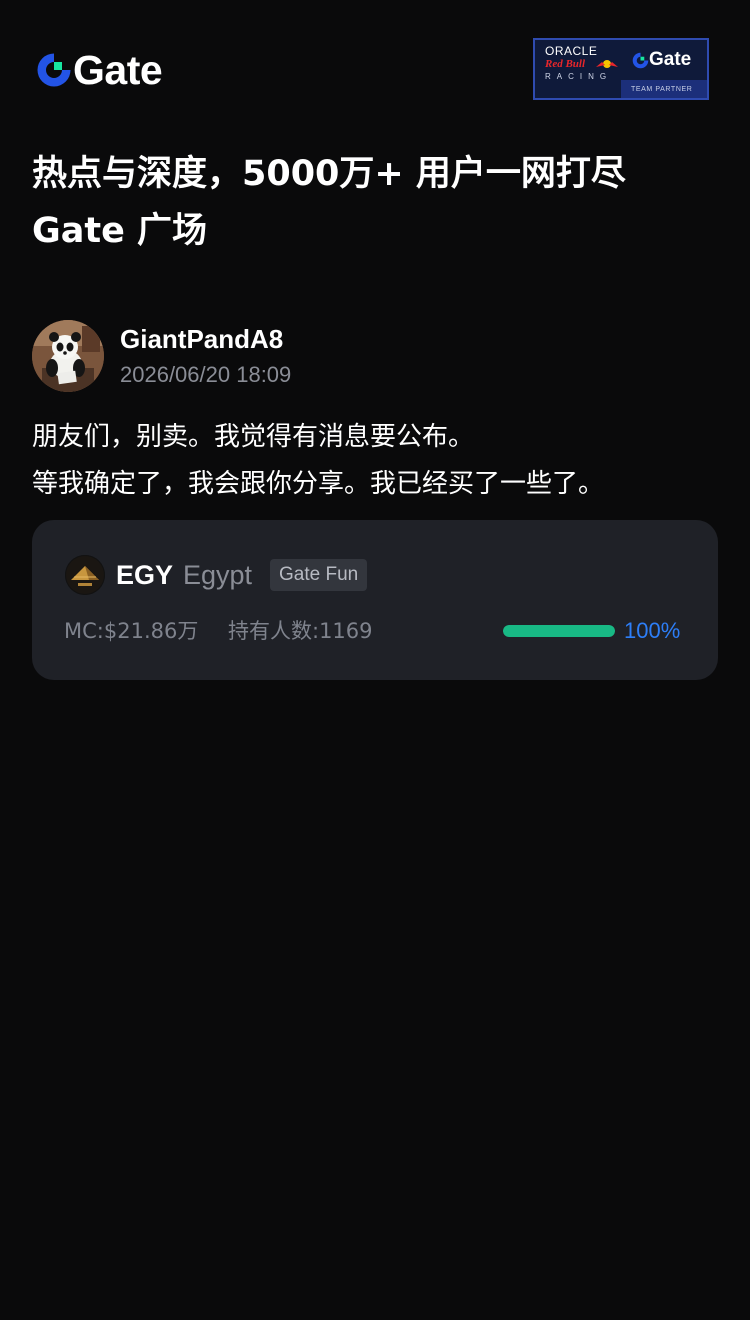  Describe the element at coordinates (382, 461) in the screenshot. I see `post-body: 朋友们，别卖。我觉得有消息要公布。 等我确定了，我会跟你分享。我已经买了一些了。` at that location.